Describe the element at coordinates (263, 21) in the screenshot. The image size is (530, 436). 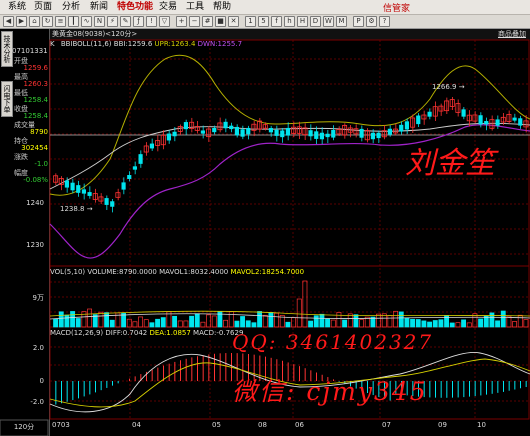
I see `period-5-icon: 5` at that location.